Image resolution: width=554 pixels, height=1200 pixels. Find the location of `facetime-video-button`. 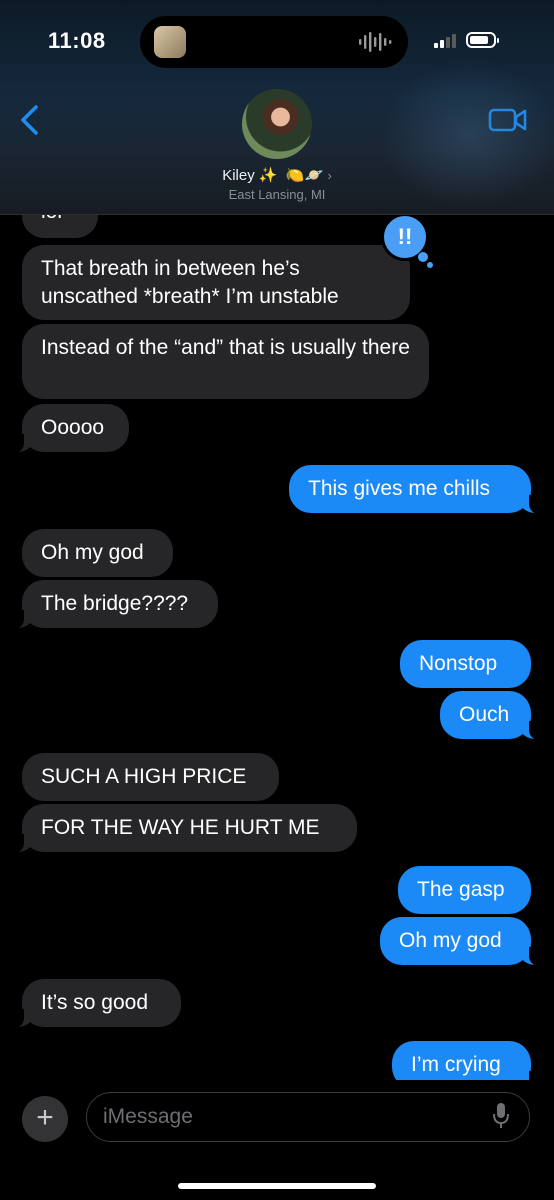

facetime-video-button is located at coordinates (508, 122).